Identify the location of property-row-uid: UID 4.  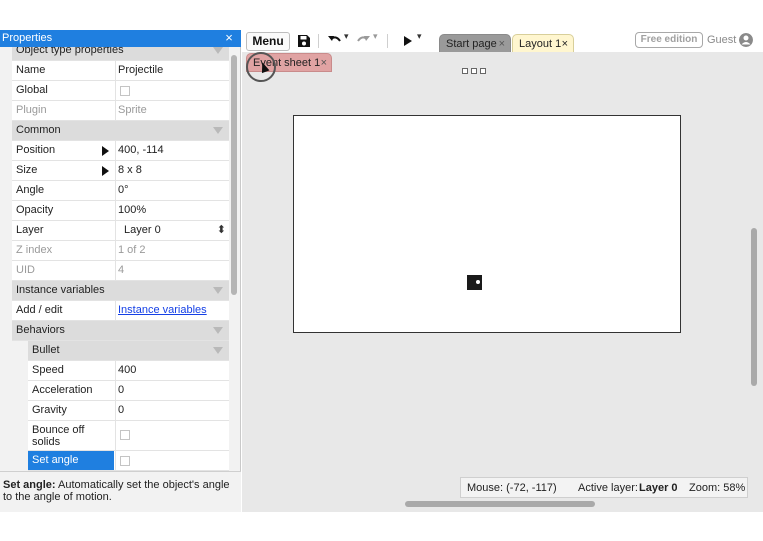
(120, 271).